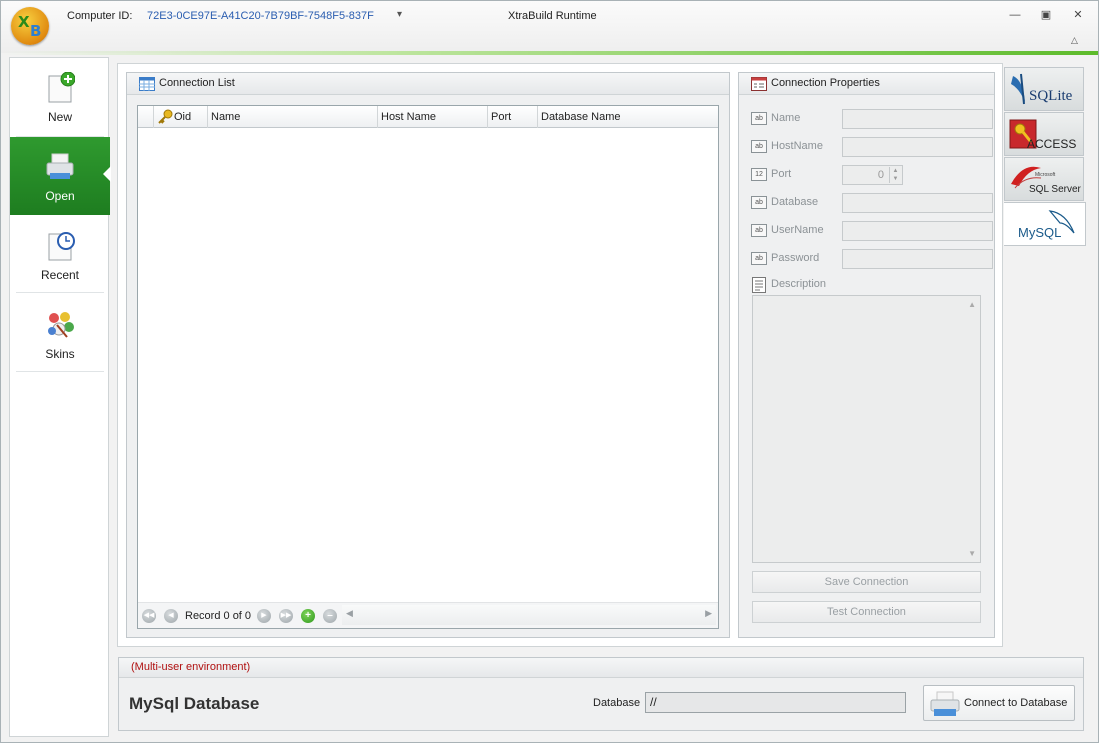  Describe the element at coordinates (36, 31) in the screenshot. I see `logo-letter-b: B` at that location.